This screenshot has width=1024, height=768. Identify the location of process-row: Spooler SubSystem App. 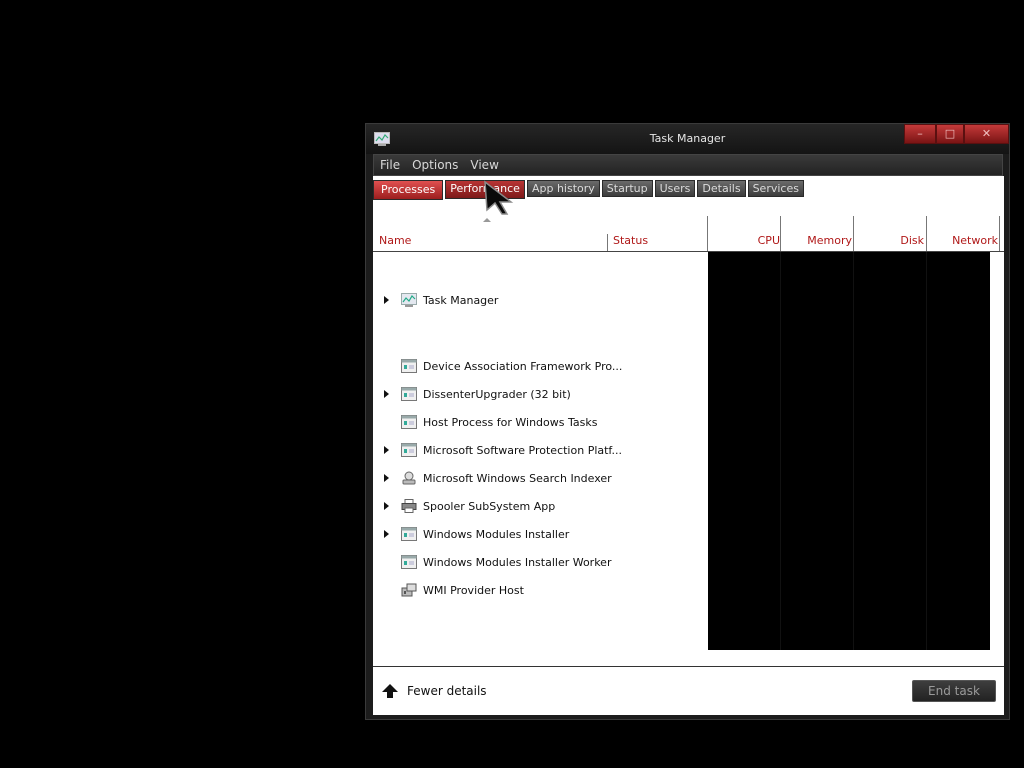
(540, 507).